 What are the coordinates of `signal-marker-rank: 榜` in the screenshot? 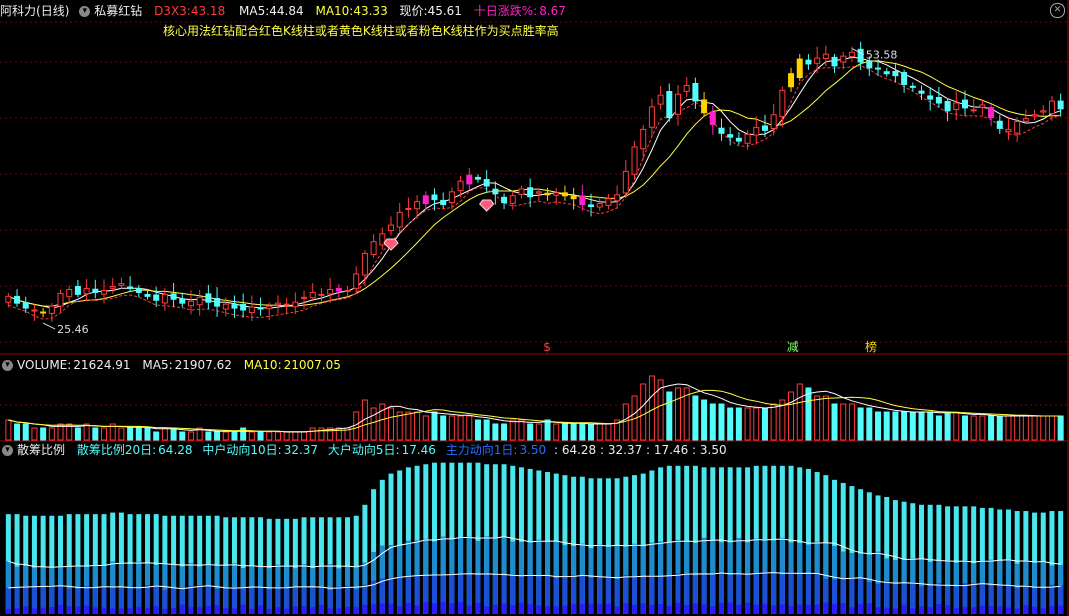 It's located at (871, 346).